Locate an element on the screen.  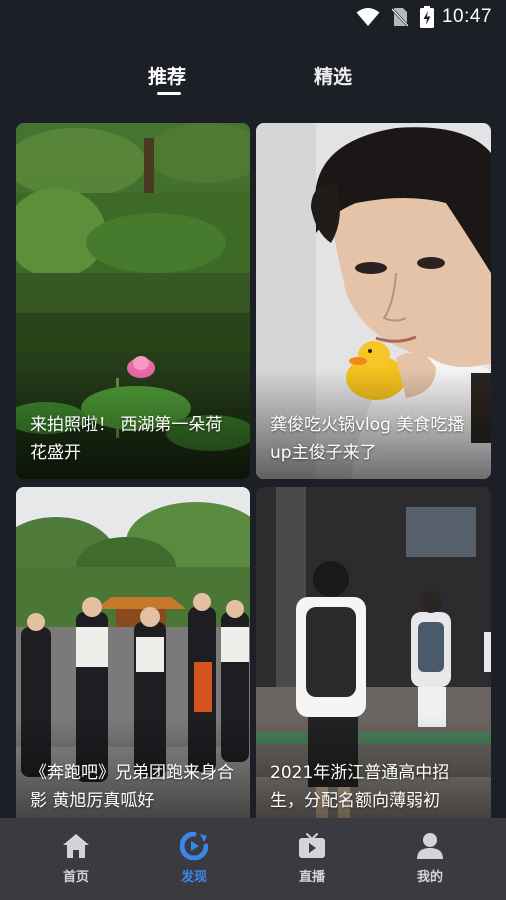
nav-label: 发现 is located at coordinates (193, 877).